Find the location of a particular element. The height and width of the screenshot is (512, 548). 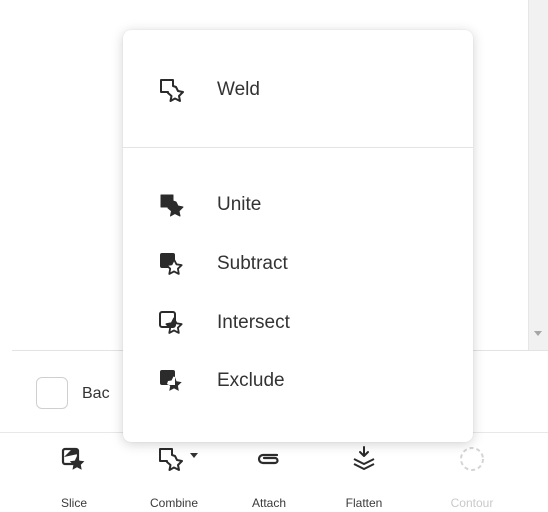

menu-item-subtract: Subtract is located at coordinates (298, 264).